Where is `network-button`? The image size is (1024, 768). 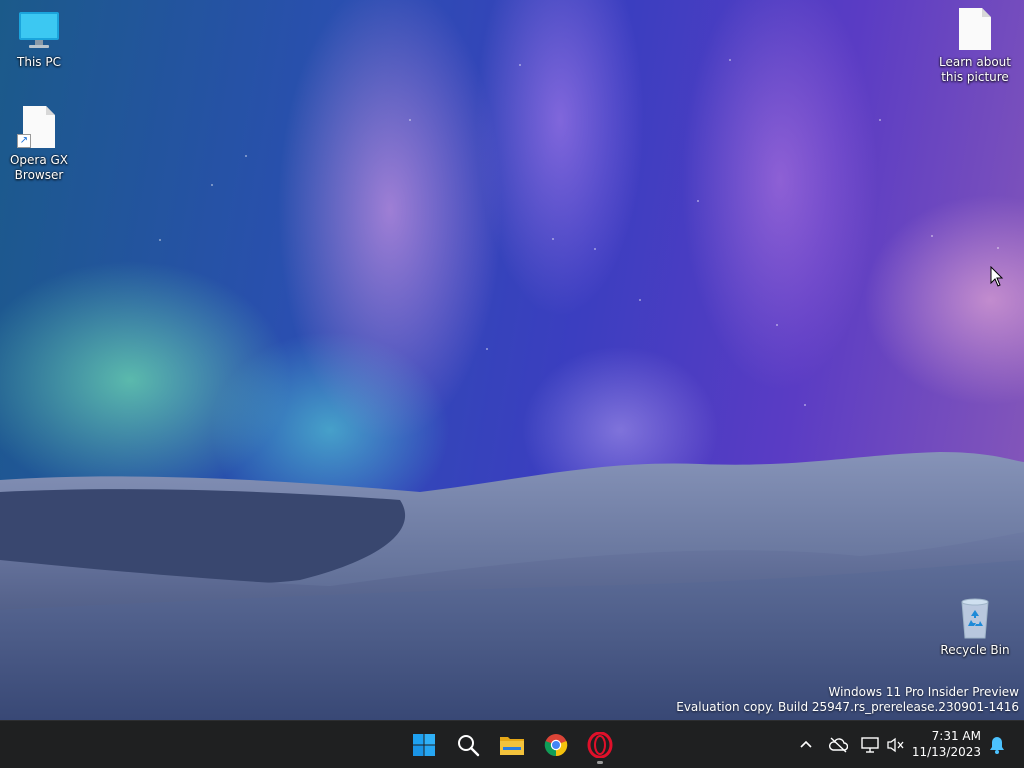
network-button is located at coordinates (870, 745).